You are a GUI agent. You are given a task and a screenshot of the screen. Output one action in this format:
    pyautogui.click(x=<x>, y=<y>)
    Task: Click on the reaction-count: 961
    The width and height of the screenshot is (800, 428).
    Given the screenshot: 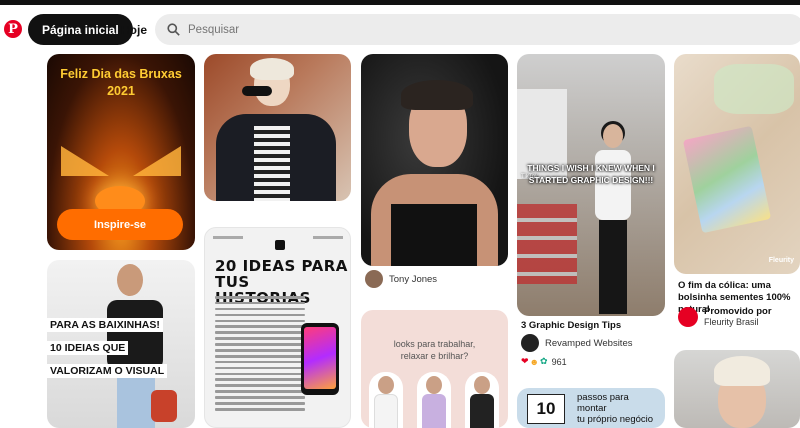 What is the action you would take?
    pyautogui.click(x=559, y=361)
    